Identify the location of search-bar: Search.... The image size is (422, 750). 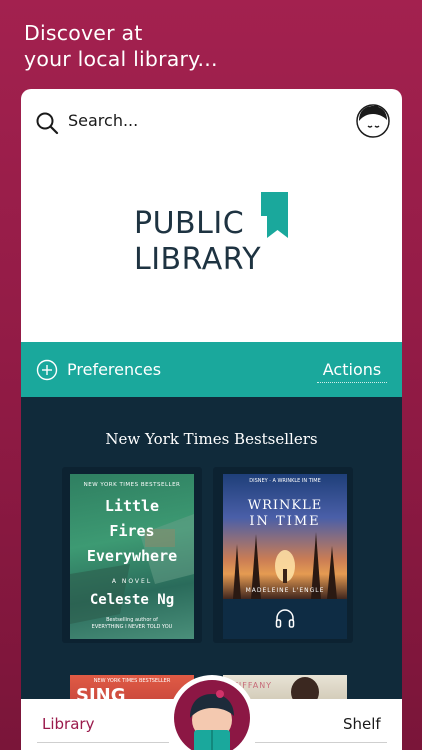
(211, 120).